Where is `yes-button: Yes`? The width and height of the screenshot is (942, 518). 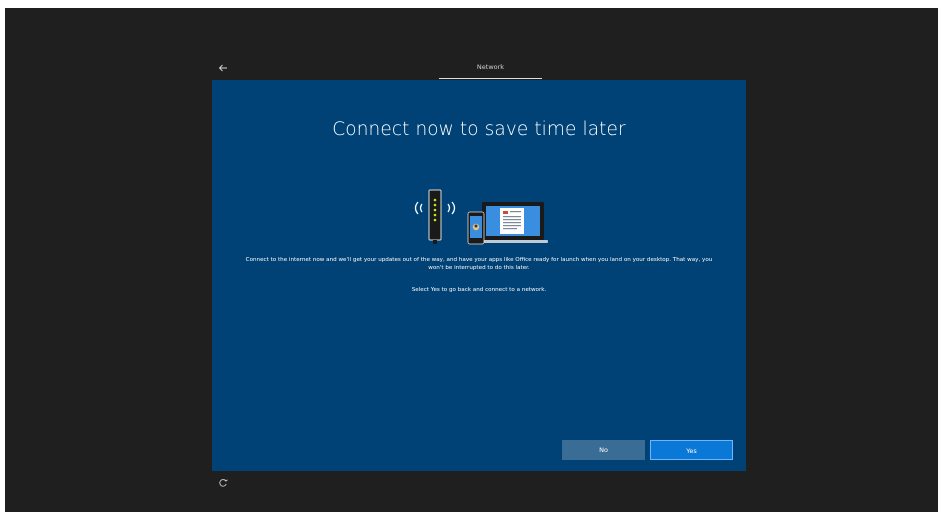 yes-button: Yes is located at coordinates (691, 450).